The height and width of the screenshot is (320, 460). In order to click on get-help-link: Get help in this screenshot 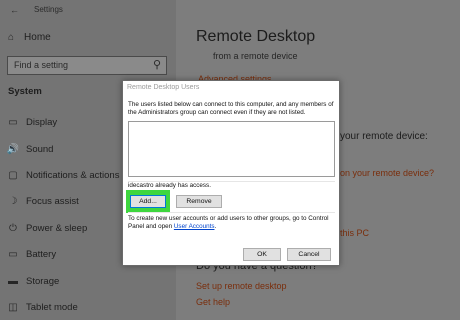, I will do `click(213, 302)`.